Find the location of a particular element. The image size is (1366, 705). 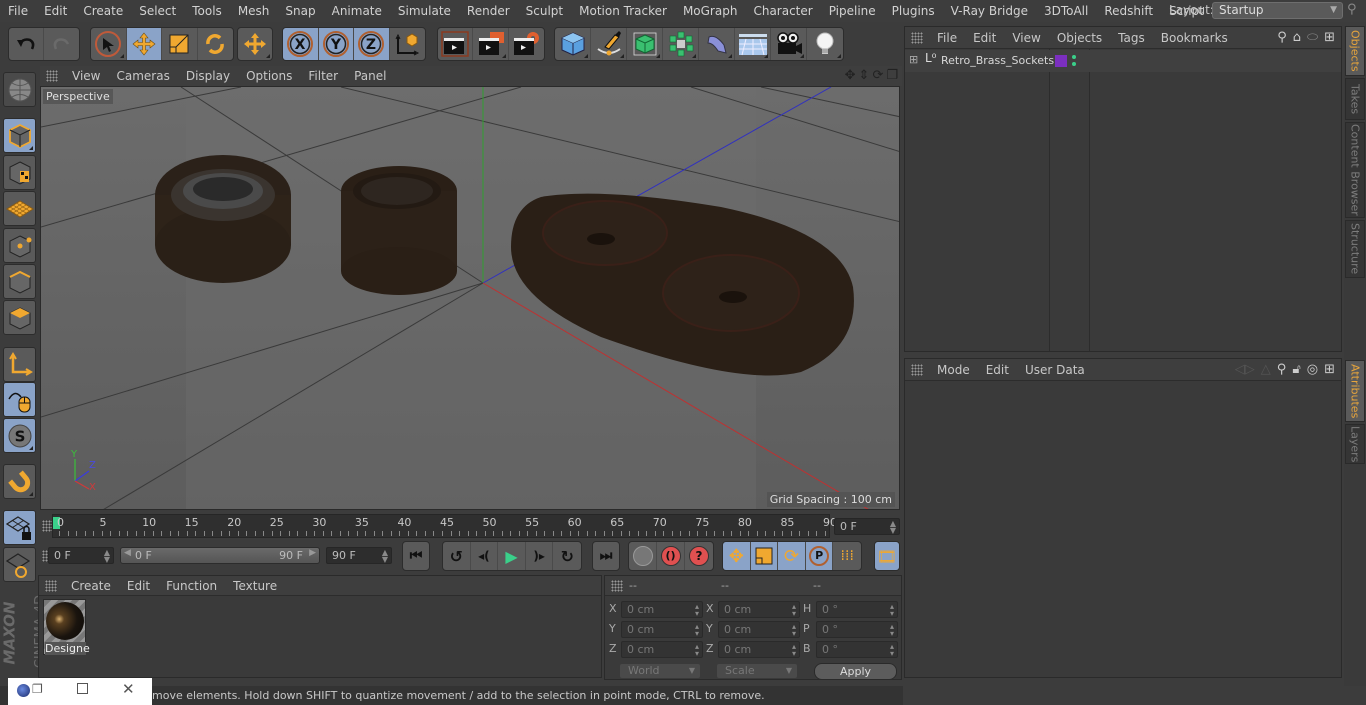

edges-mode-button is located at coordinates (19, 281).